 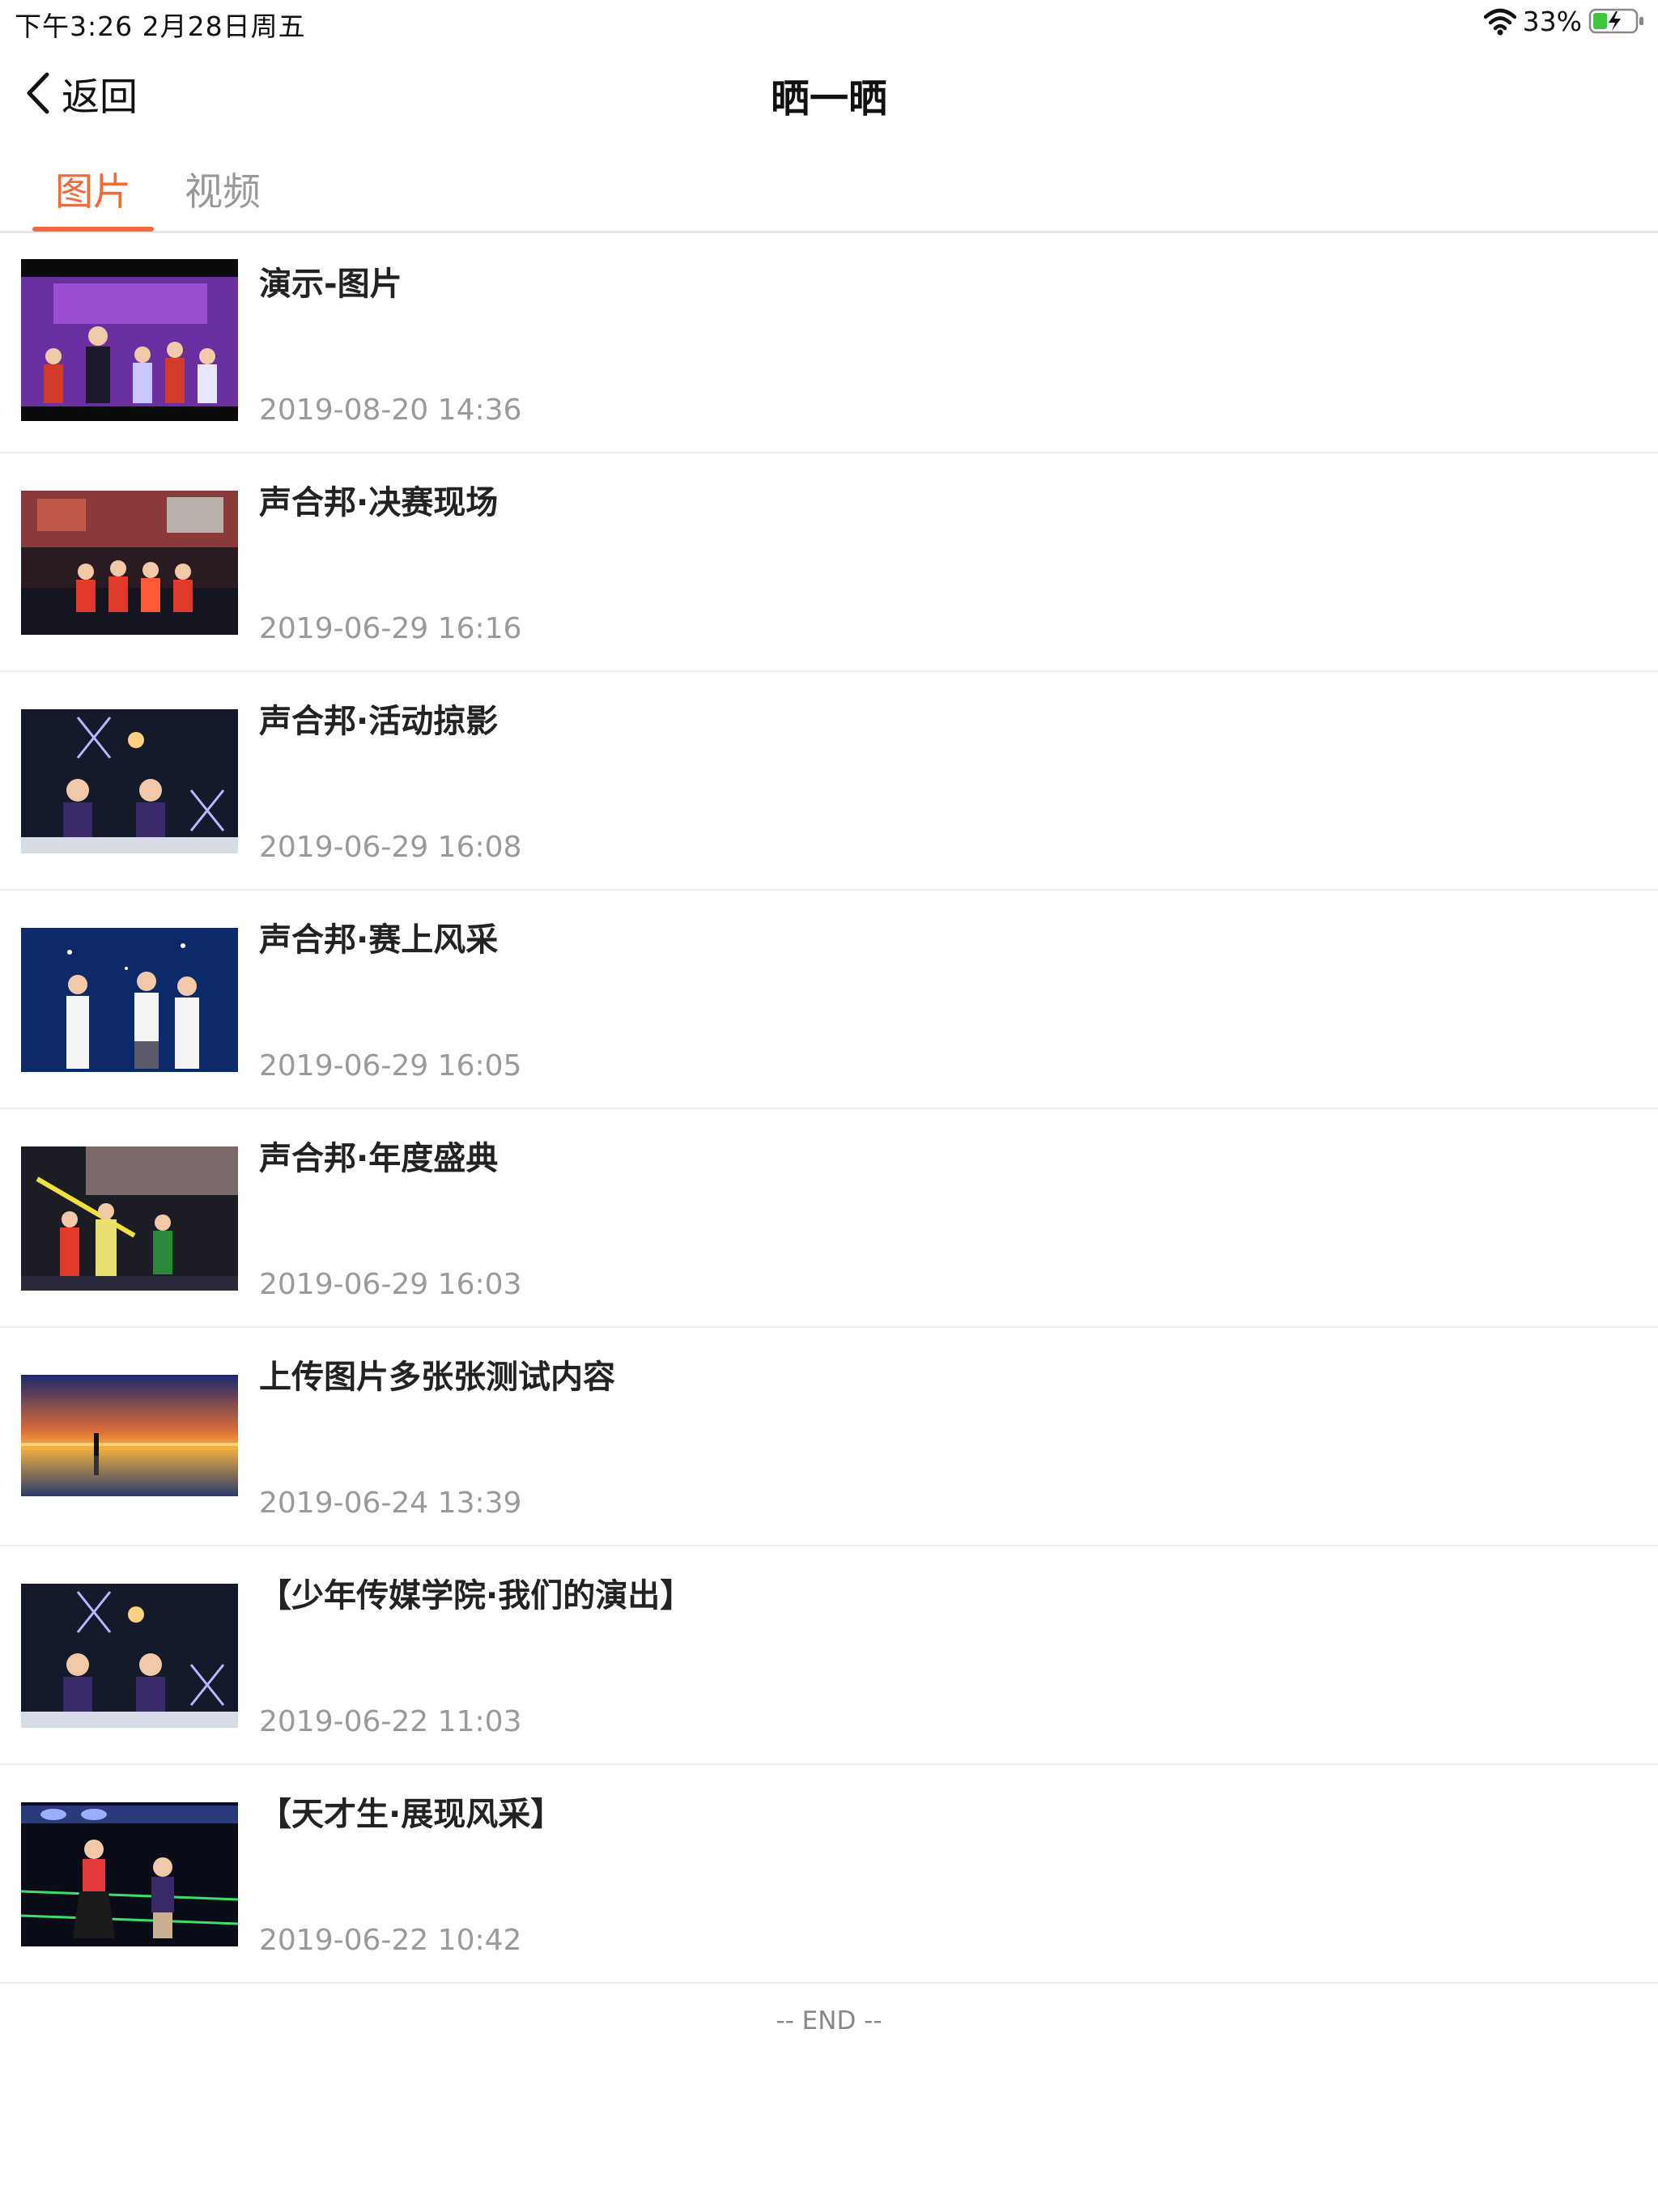 I want to click on wifi-icon, so click(x=1499, y=22).